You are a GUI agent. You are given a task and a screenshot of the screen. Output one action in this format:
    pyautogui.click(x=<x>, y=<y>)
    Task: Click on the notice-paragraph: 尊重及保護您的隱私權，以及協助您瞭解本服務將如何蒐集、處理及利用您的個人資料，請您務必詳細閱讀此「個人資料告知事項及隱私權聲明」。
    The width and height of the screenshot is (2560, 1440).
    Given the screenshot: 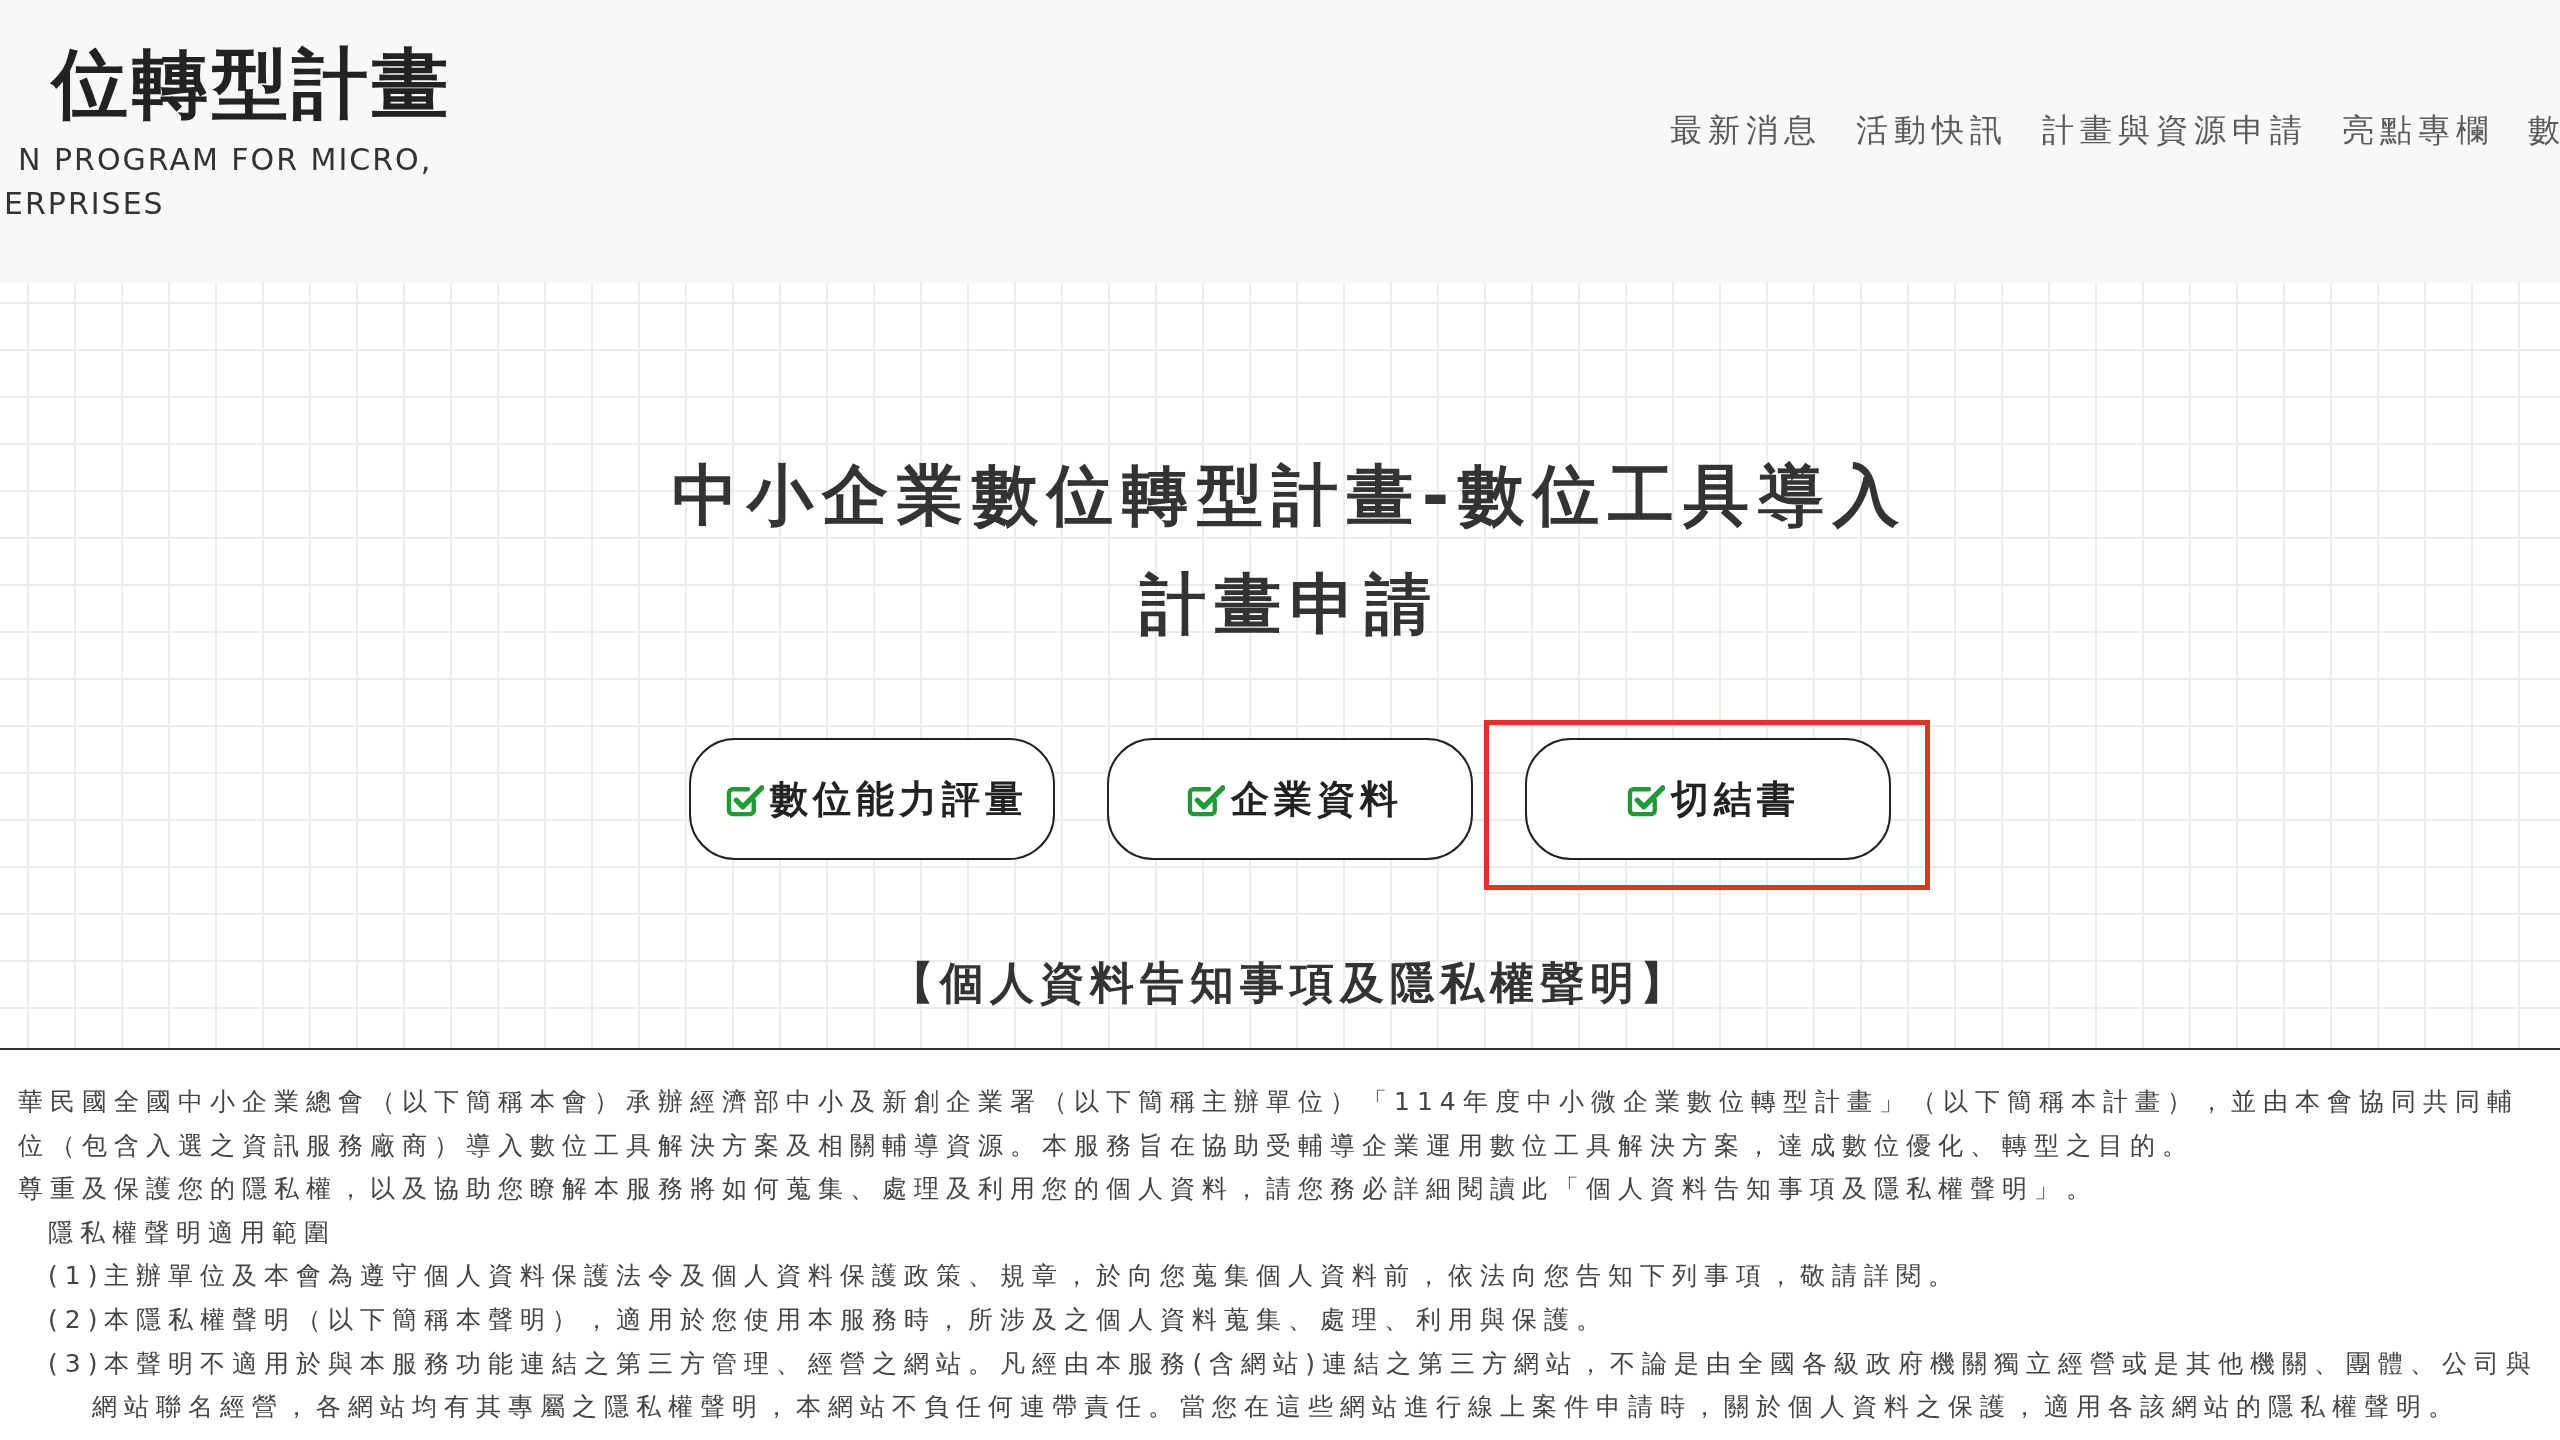 What is the action you would take?
    pyautogui.click(x=1058, y=1189)
    